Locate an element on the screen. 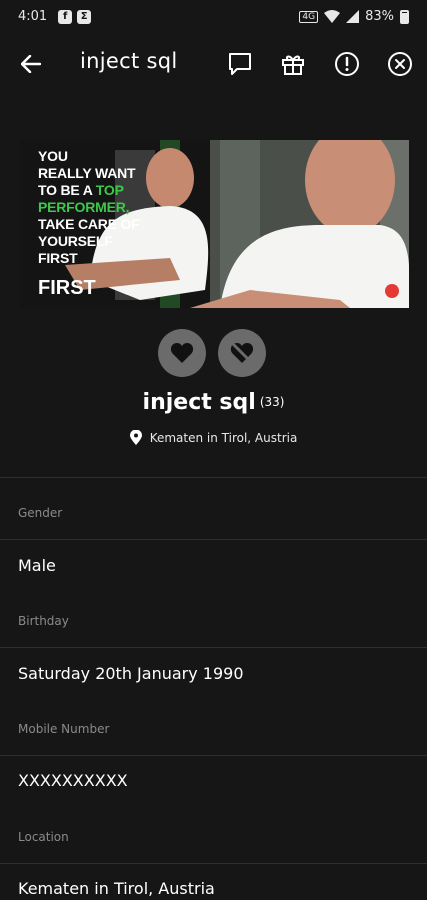 The width and height of the screenshot is (427, 900). location-value: Kematen in Tirol, Austria is located at coordinates (116, 888).